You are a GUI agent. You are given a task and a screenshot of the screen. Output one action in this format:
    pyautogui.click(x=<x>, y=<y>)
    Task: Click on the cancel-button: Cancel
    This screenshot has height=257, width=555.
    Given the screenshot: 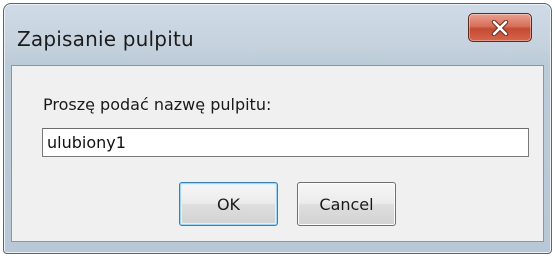 What is the action you would take?
    pyautogui.click(x=346, y=204)
    